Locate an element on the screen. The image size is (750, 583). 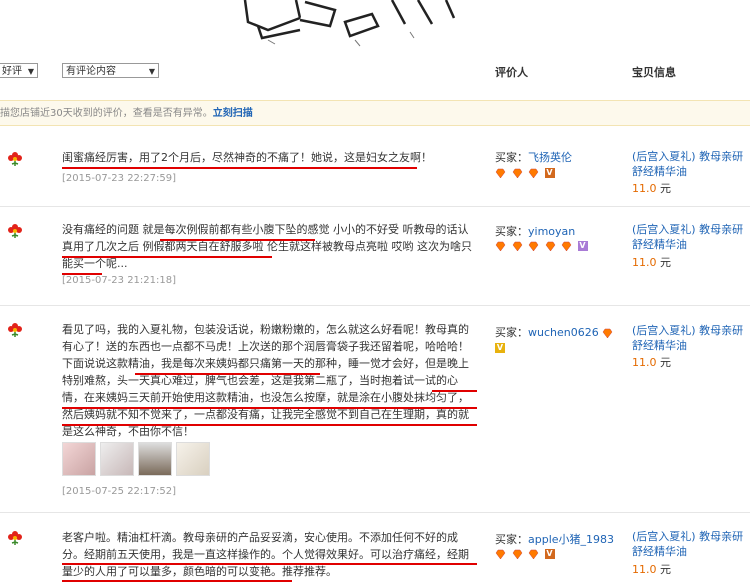
banner-illustration is located at coordinates (375, 27).